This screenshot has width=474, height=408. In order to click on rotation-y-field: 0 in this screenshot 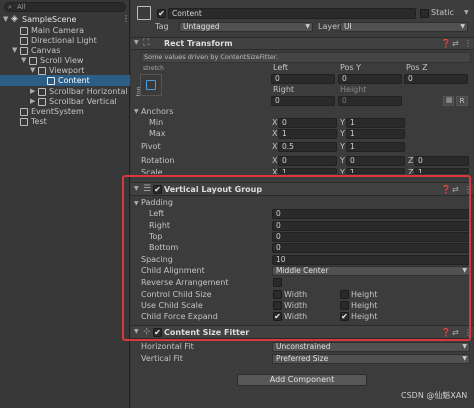, I will do `click(375, 161)`.